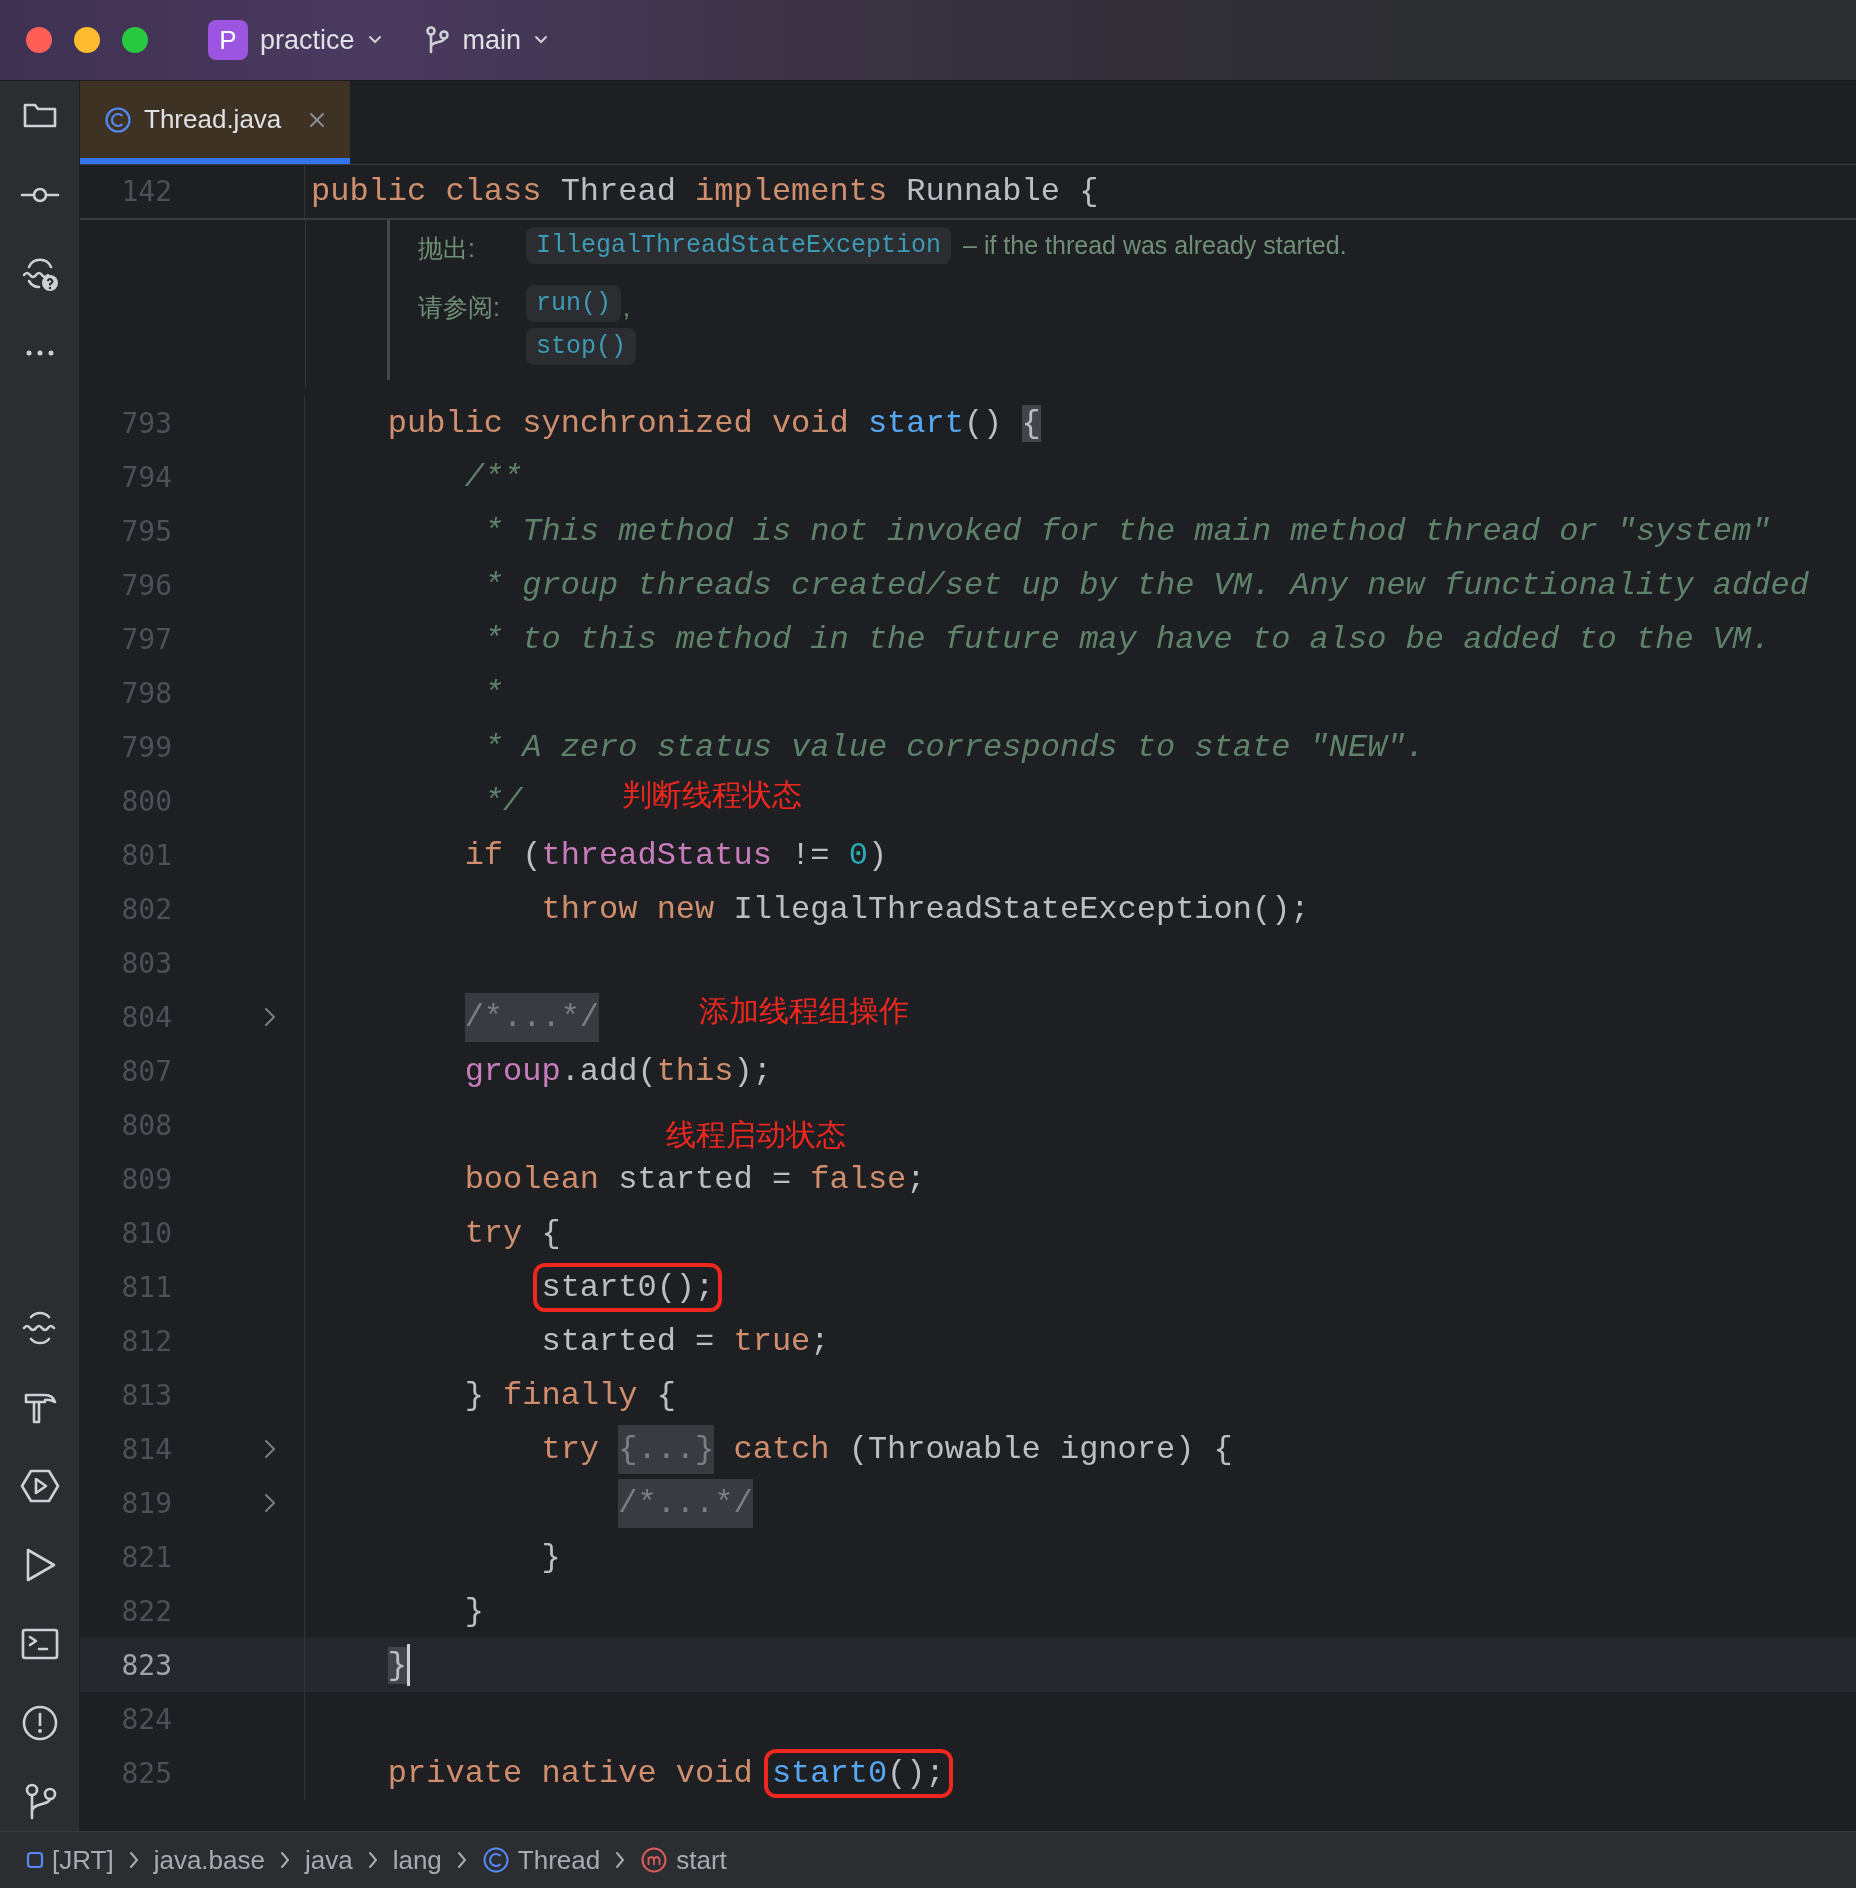  I want to click on doc-label: 请参阅:, so click(459, 307).